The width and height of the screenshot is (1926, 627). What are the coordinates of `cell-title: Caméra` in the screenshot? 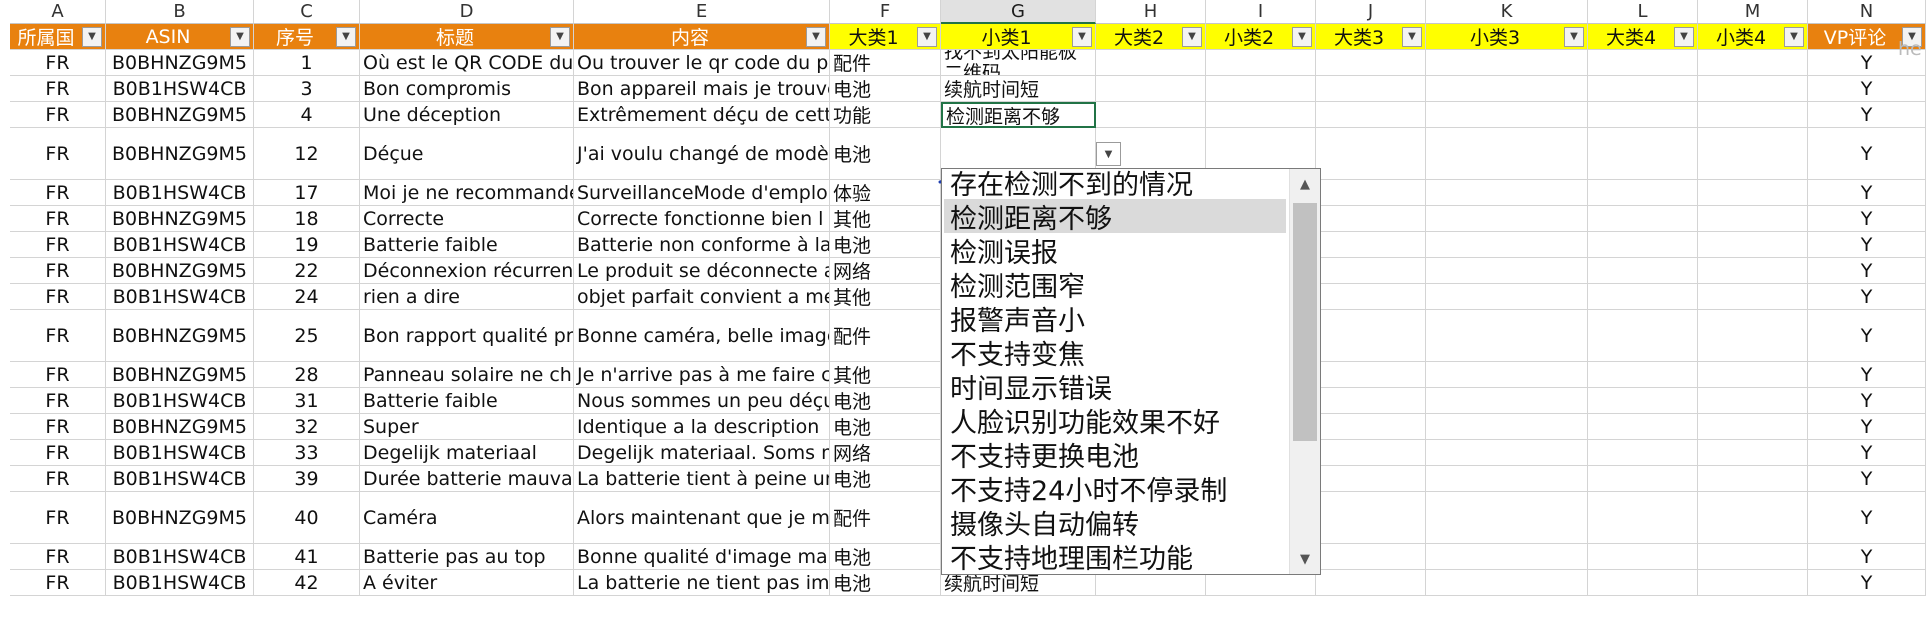 It's located at (467, 518).